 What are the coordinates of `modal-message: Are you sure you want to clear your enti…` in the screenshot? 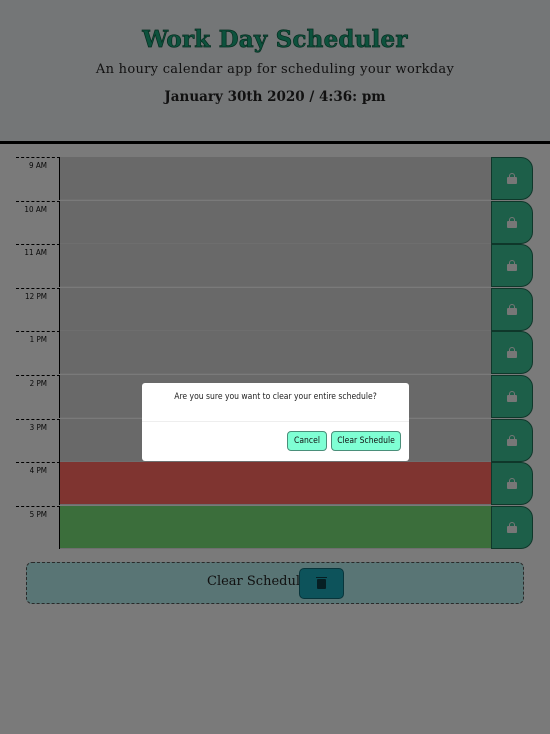 It's located at (275, 397).